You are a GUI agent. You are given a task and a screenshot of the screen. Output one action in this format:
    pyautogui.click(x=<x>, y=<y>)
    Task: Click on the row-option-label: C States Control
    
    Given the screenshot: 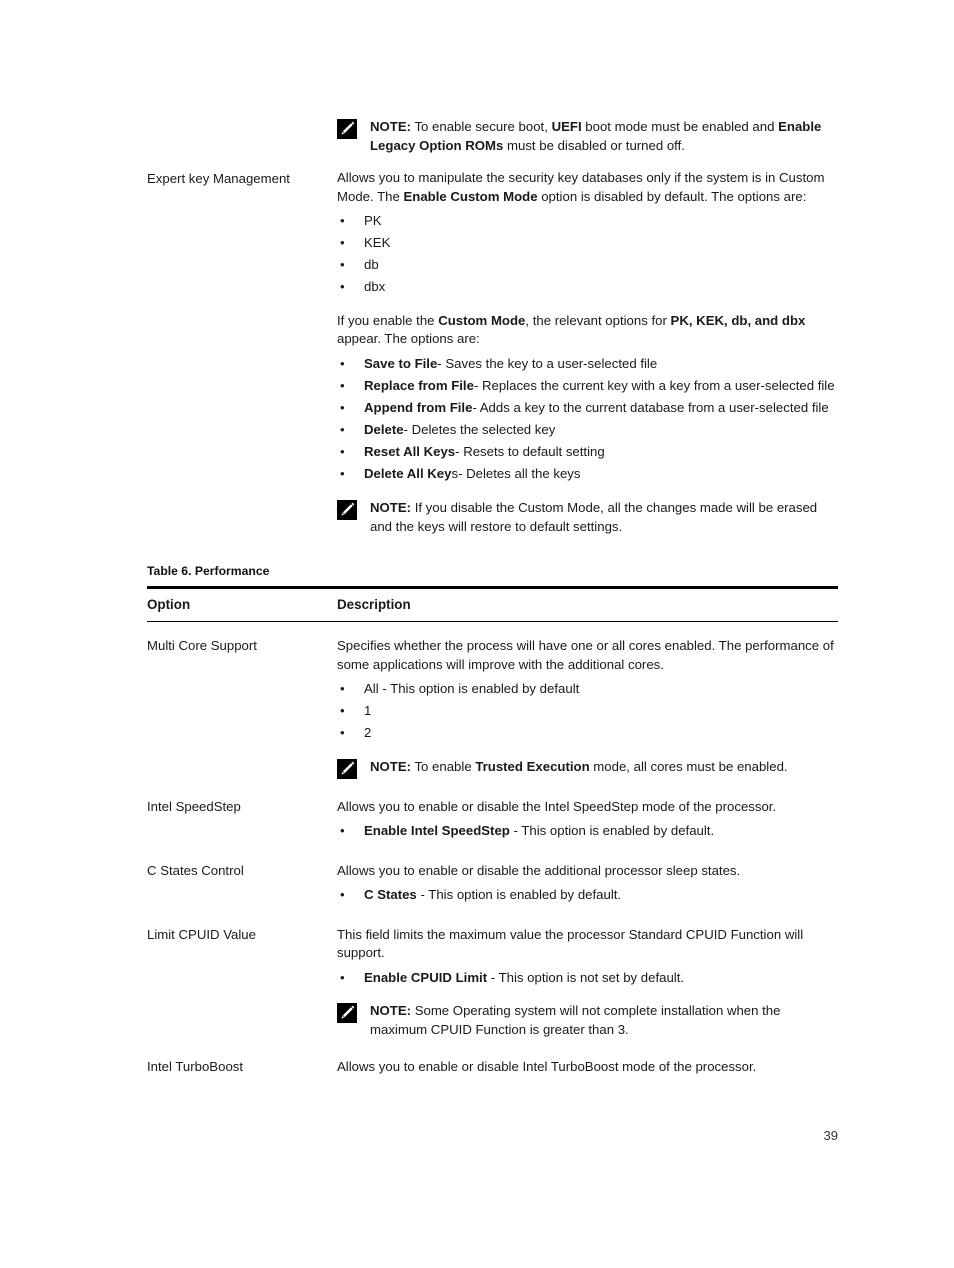 What is the action you would take?
    pyautogui.click(x=195, y=870)
    